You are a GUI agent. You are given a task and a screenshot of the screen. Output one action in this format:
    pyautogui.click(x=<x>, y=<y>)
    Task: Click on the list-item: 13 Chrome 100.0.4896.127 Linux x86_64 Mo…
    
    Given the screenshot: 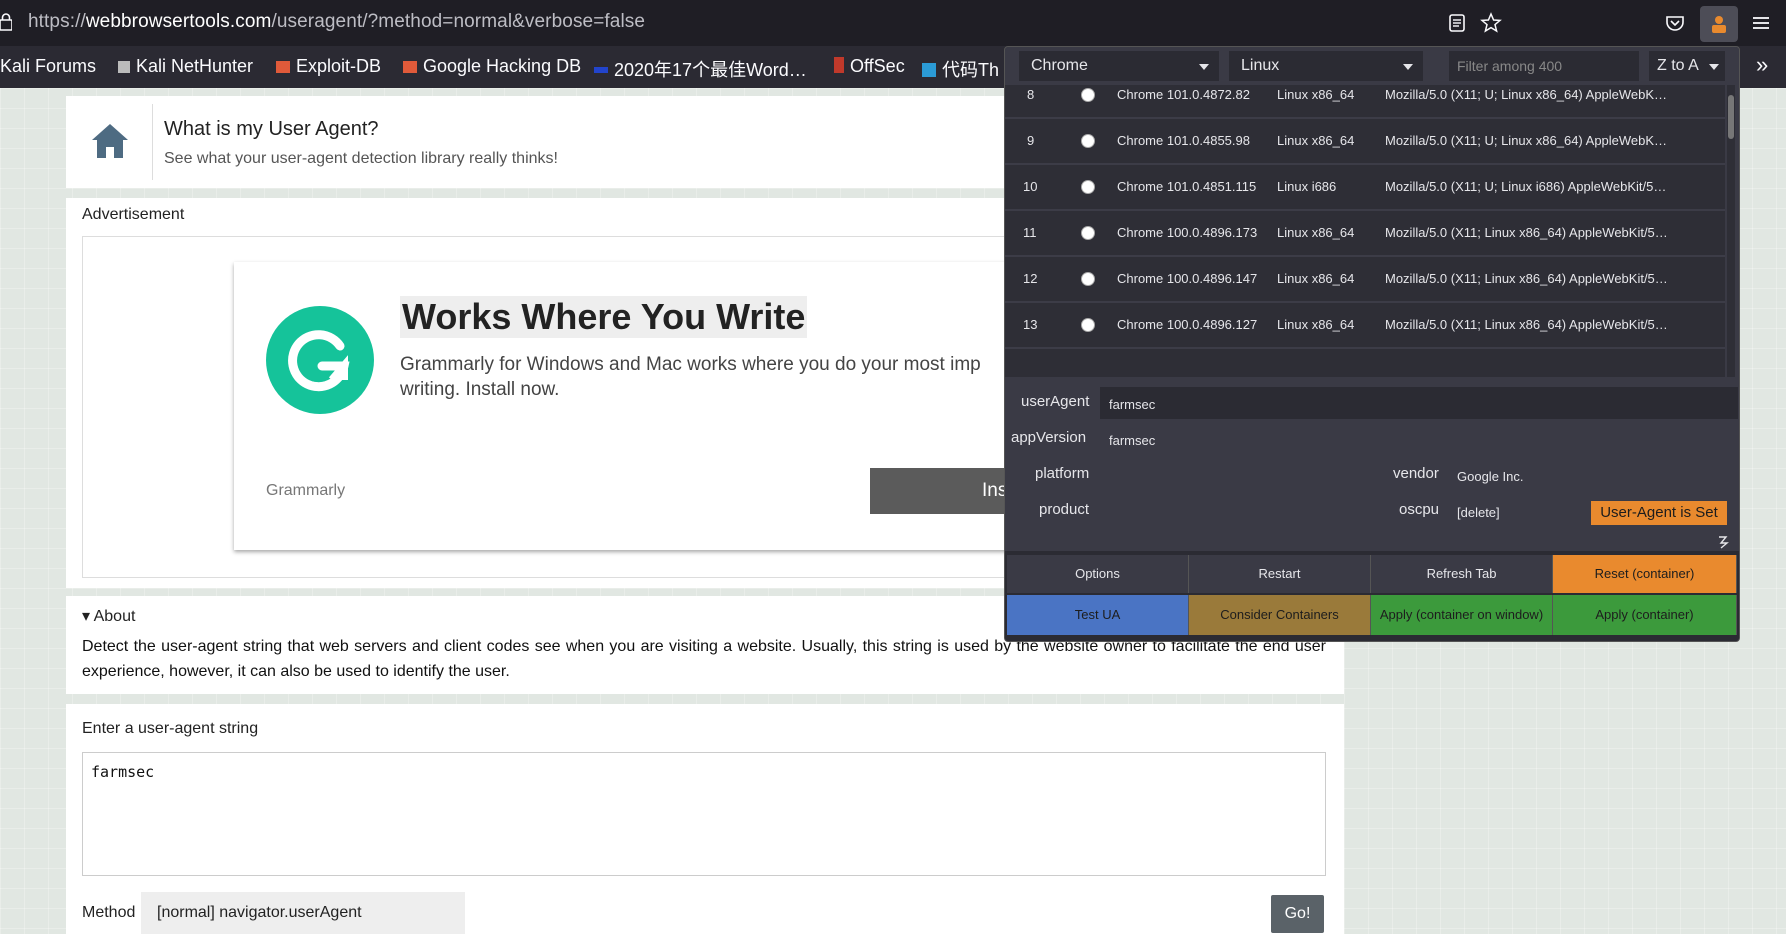 What is the action you would take?
    pyautogui.click(x=1365, y=325)
    